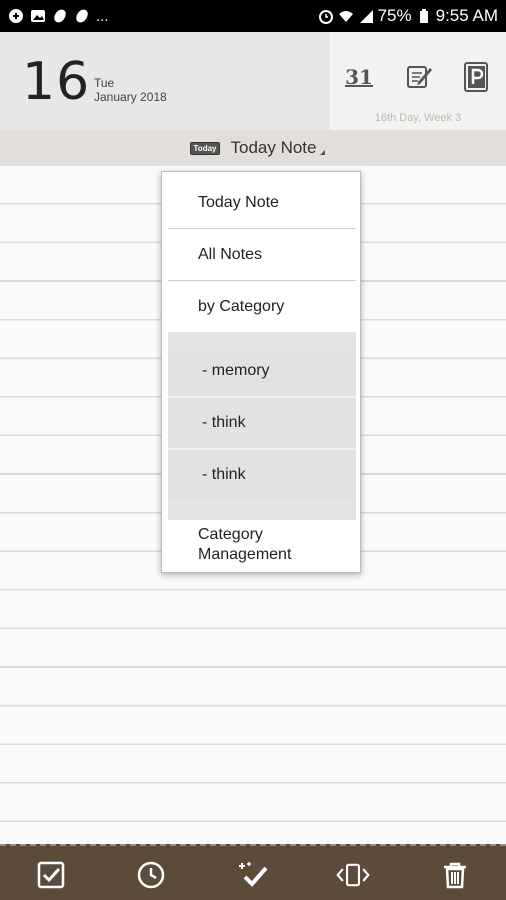  I want to click on edit-note-icon, so click(419, 77).